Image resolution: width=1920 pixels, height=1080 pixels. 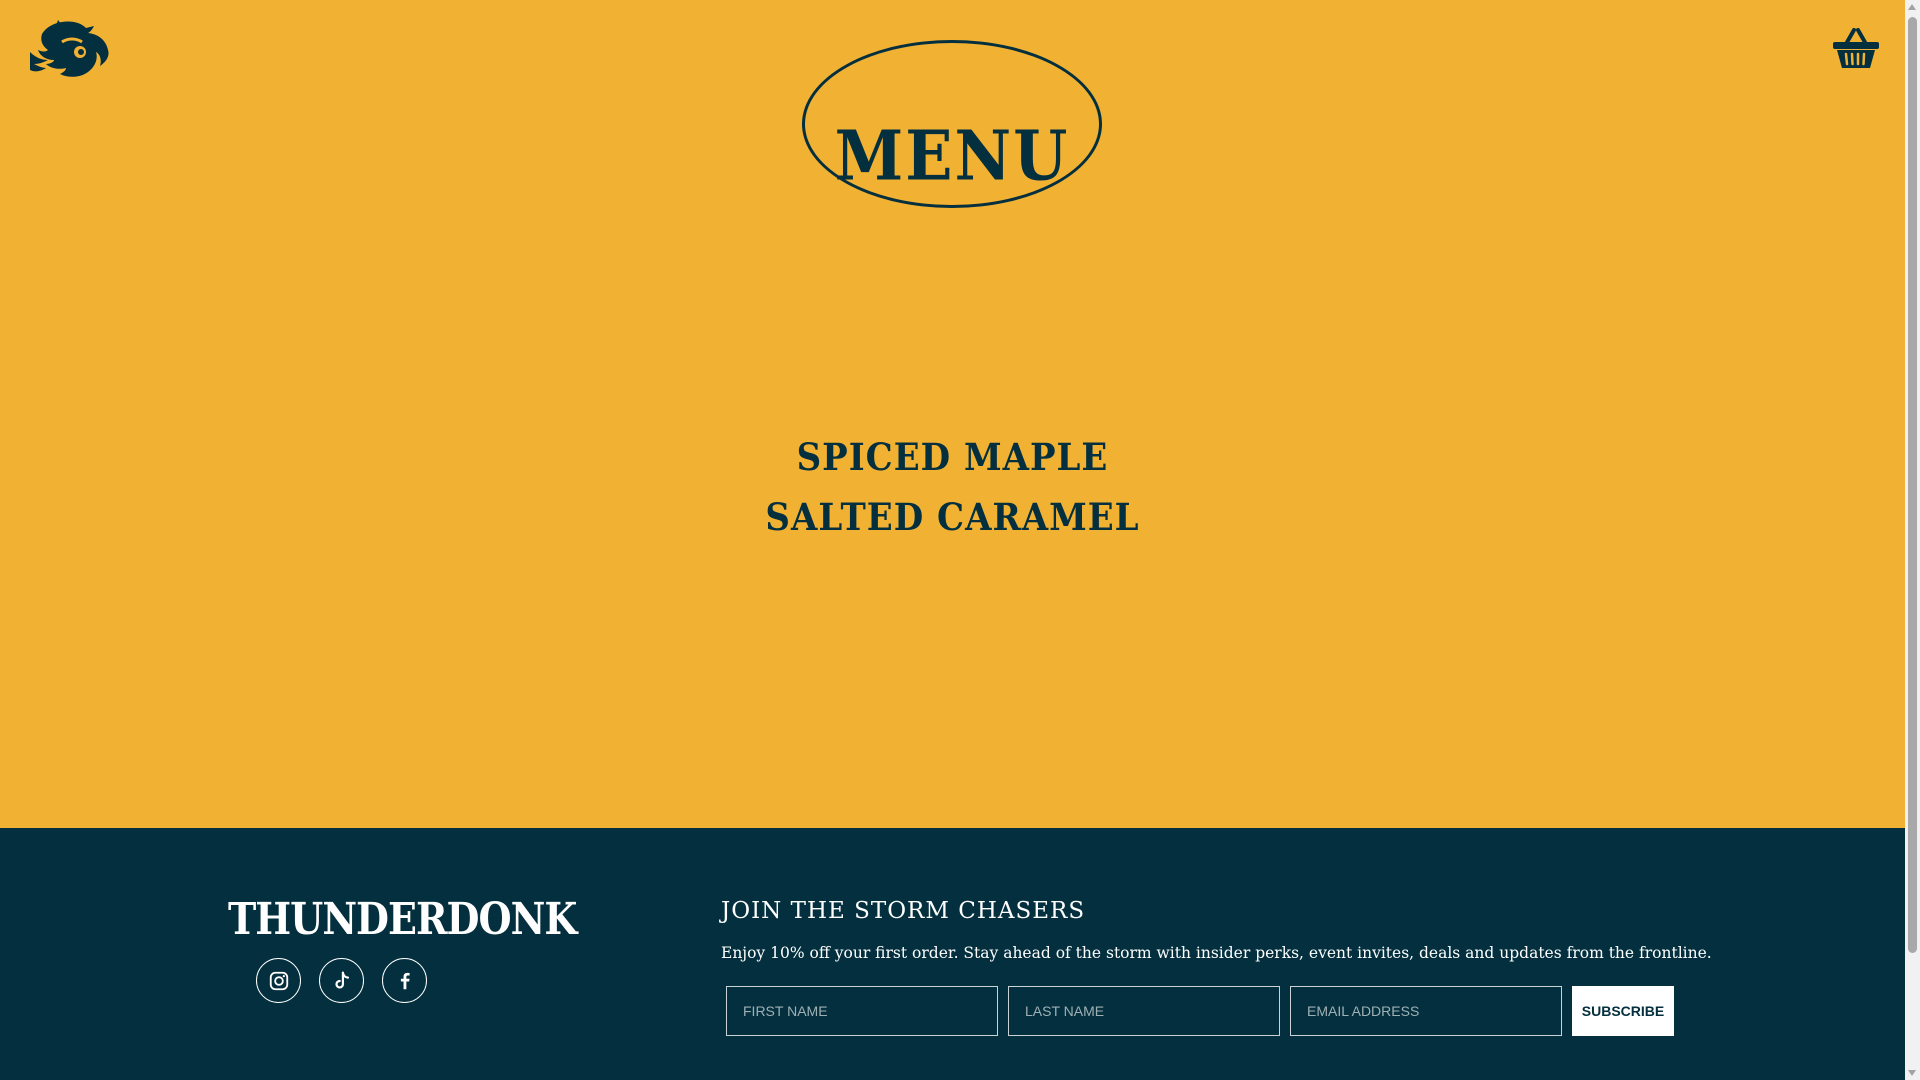 I want to click on scroll-down-arrow-icon, so click(x=1912, y=1073).